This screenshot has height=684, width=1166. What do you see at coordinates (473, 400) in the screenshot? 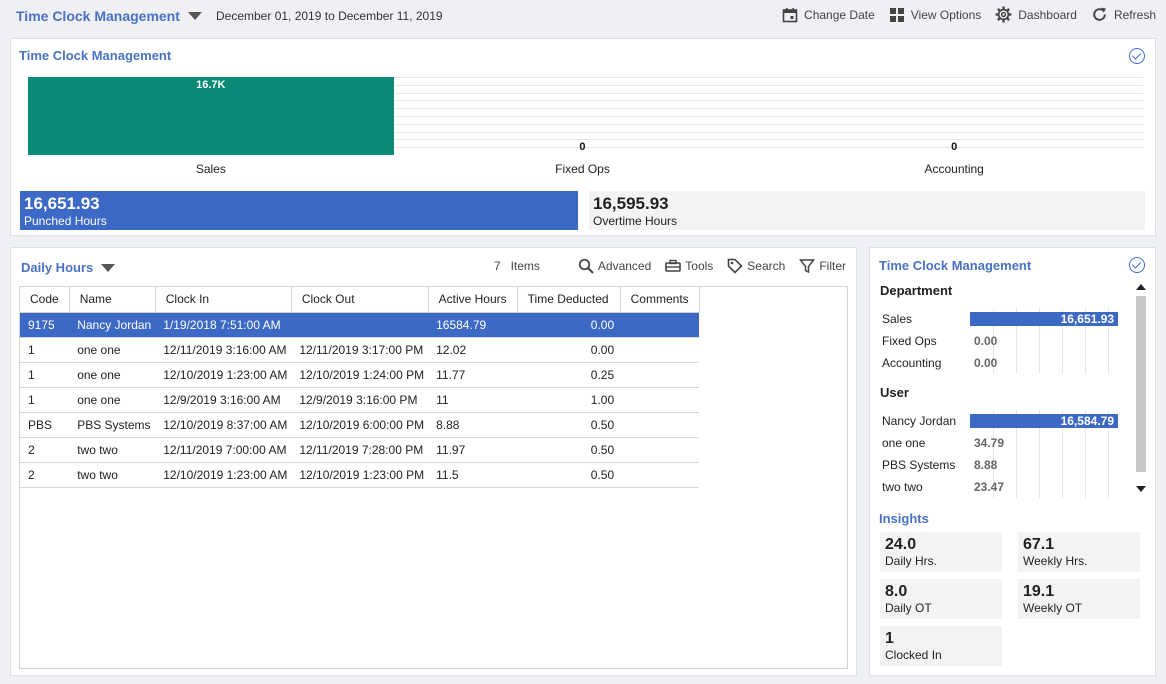
I see `table-cell-active: 11` at bounding box center [473, 400].